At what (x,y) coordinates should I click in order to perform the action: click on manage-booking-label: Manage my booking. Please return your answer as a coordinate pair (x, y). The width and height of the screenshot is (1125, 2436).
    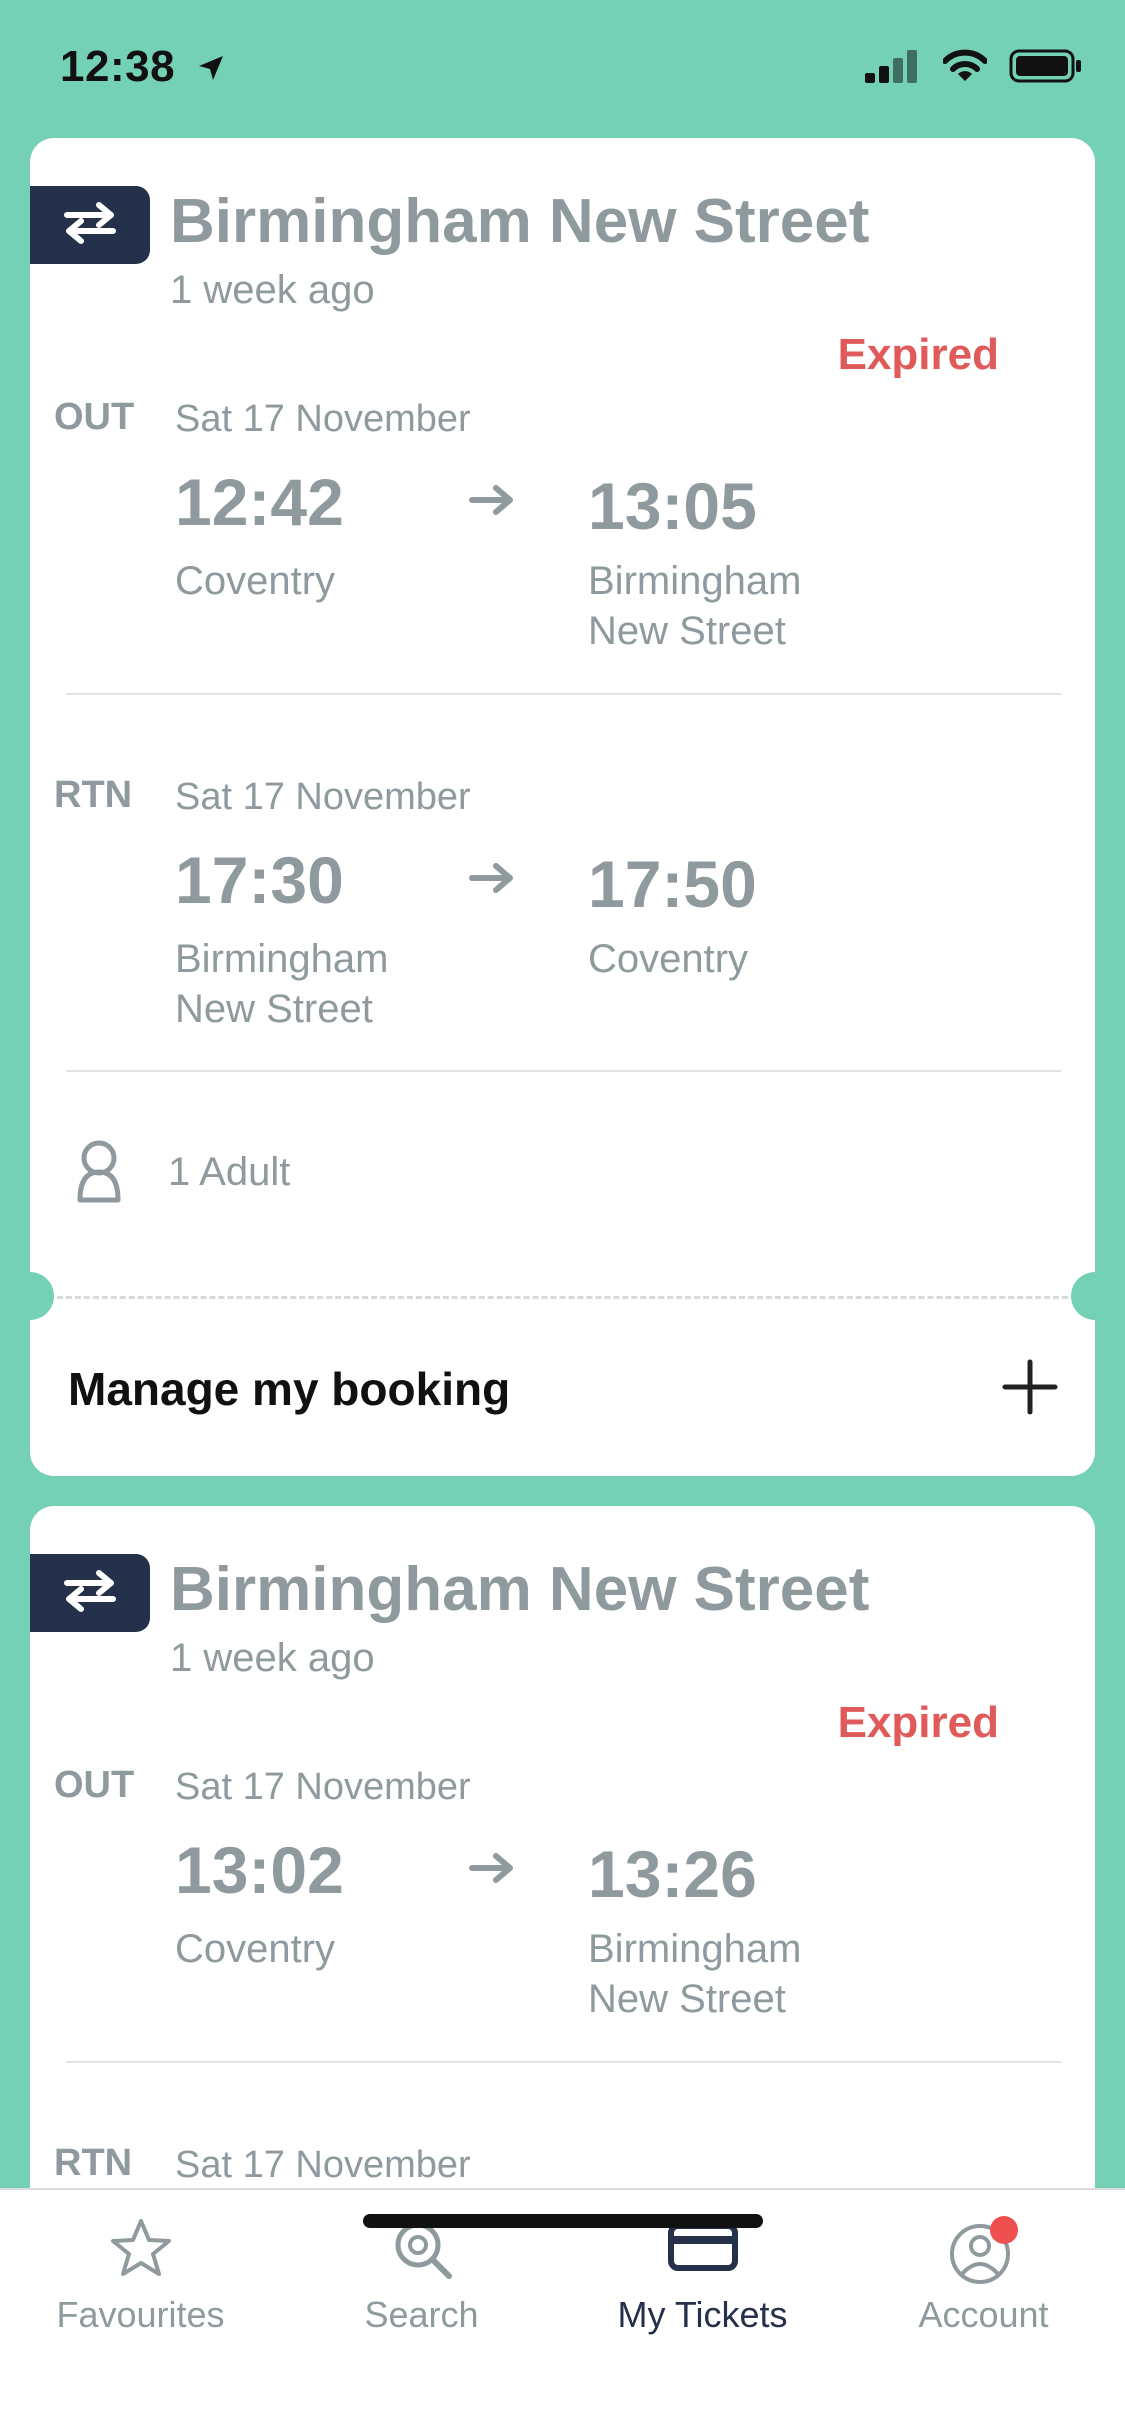
    Looking at the image, I should click on (289, 1389).